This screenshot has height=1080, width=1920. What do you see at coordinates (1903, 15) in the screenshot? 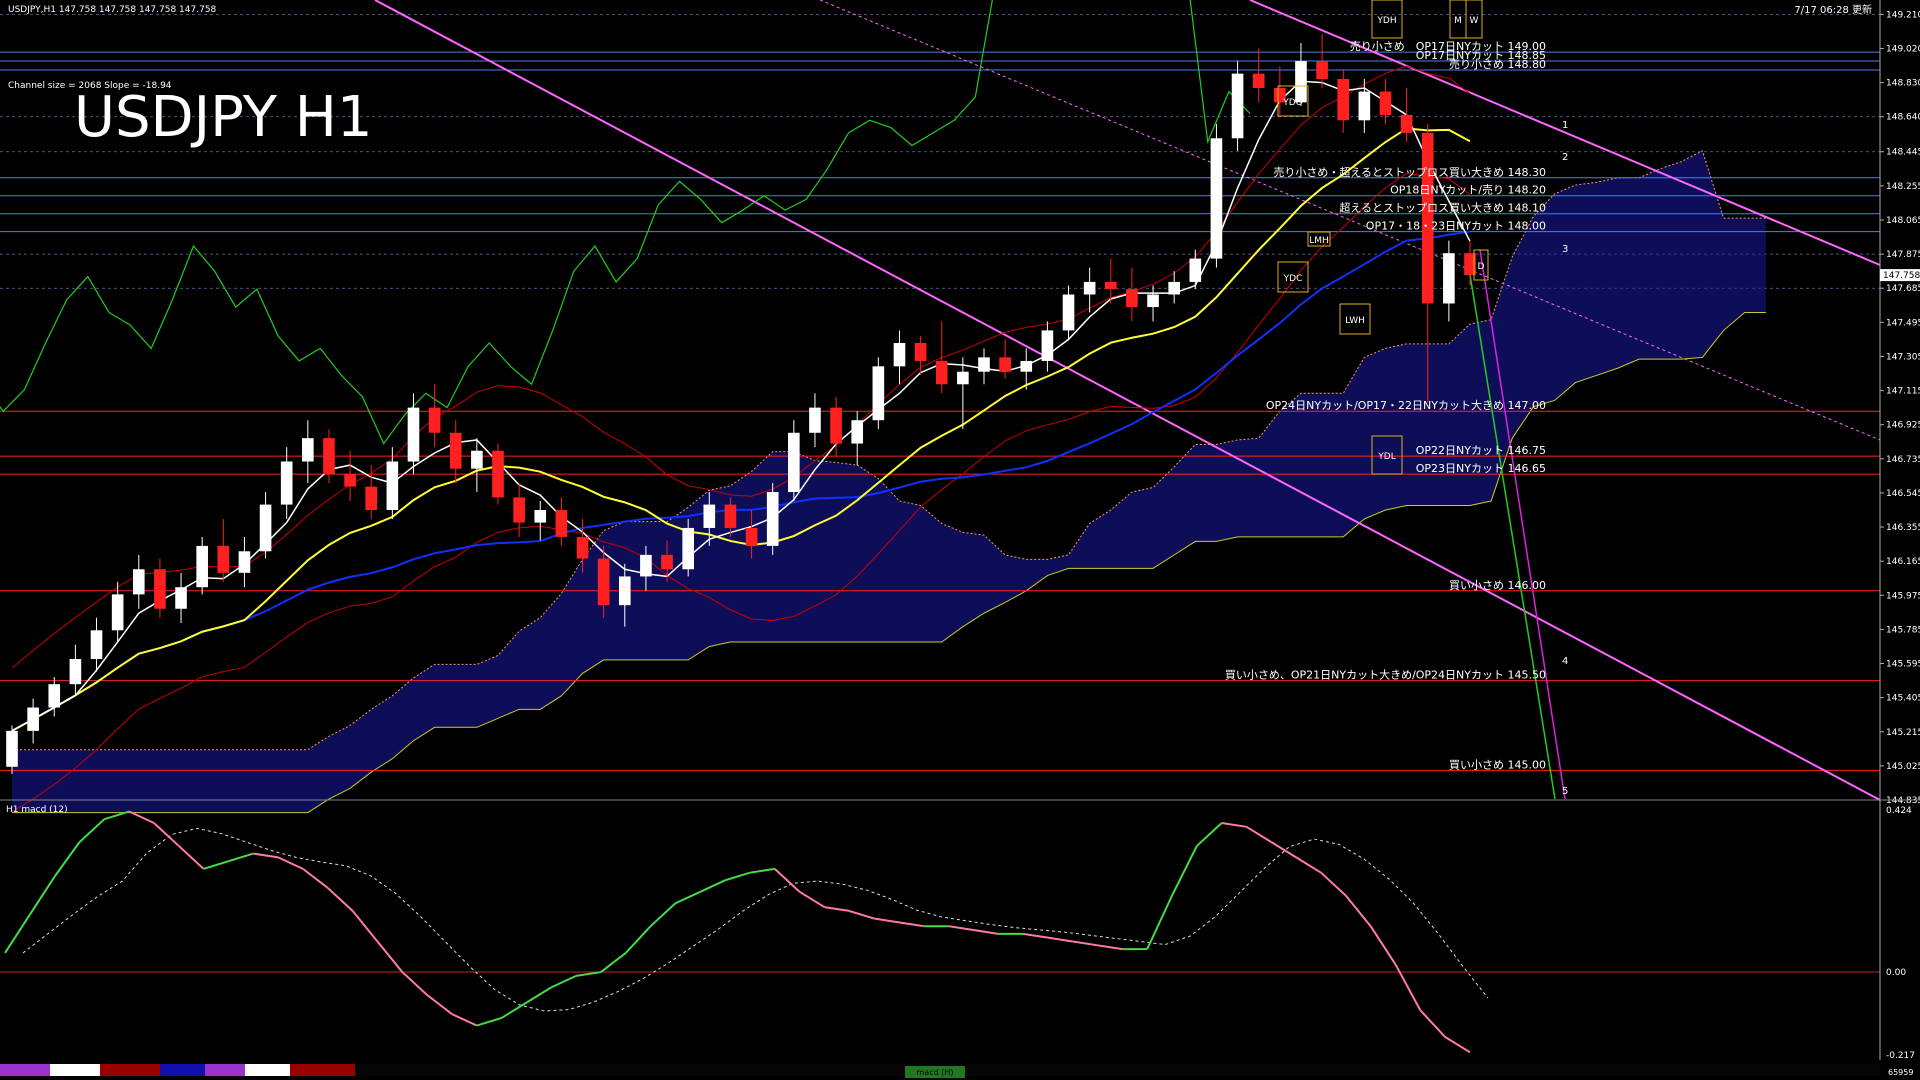
I see `y-tick-label-0: 149.210` at bounding box center [1903, 15].